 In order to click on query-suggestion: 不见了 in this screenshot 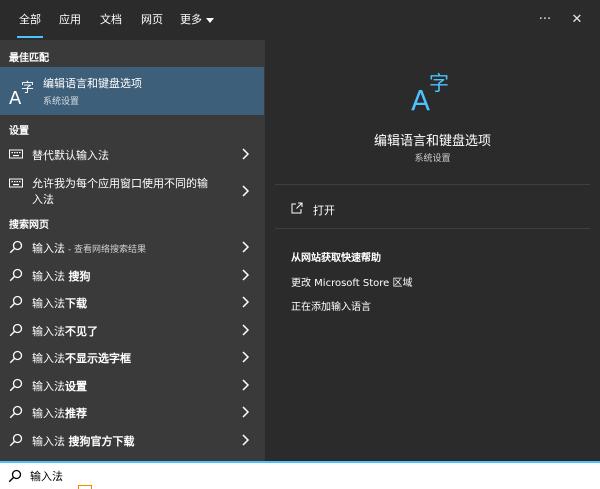, I will do `click(81, 331)`.